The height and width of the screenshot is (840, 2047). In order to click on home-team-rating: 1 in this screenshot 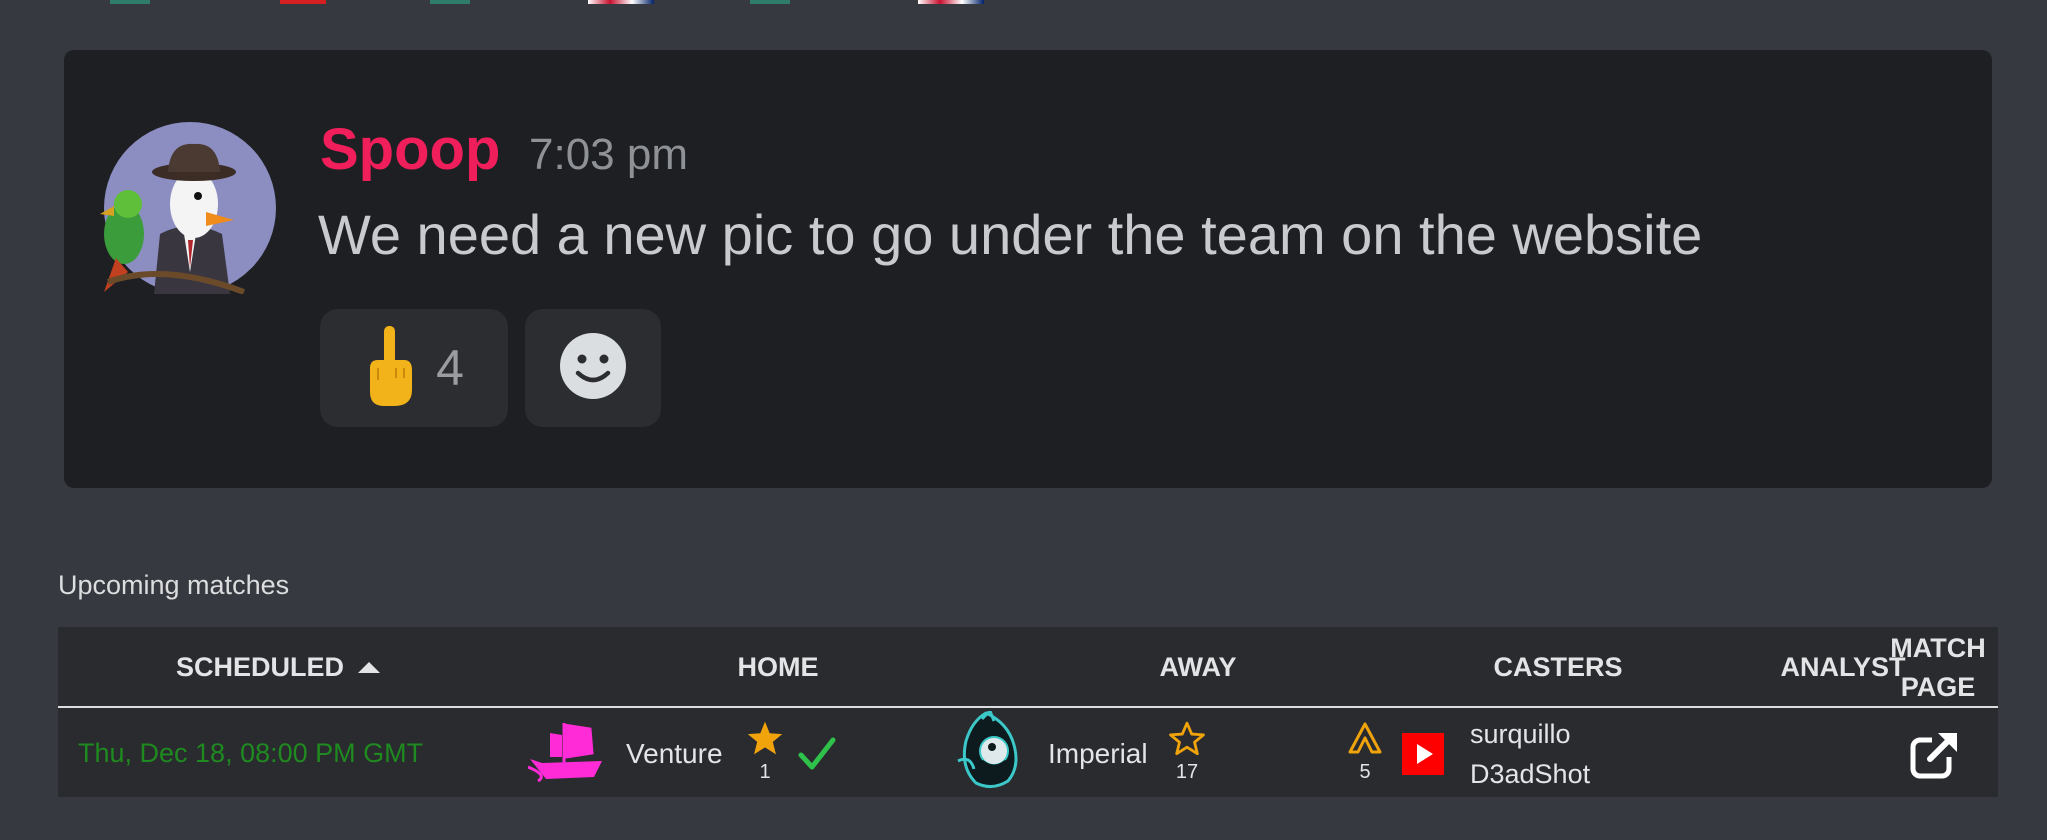, I will do `click(765, 752)`.